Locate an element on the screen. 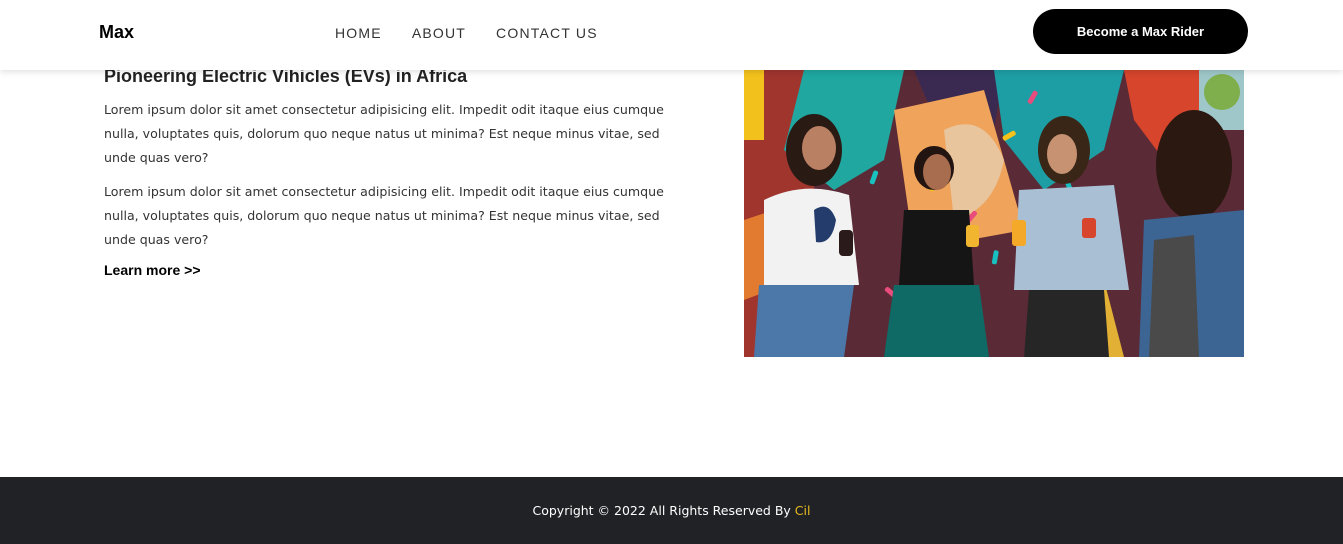  footer-author-link: Cil is located at coordinates (803, 510).